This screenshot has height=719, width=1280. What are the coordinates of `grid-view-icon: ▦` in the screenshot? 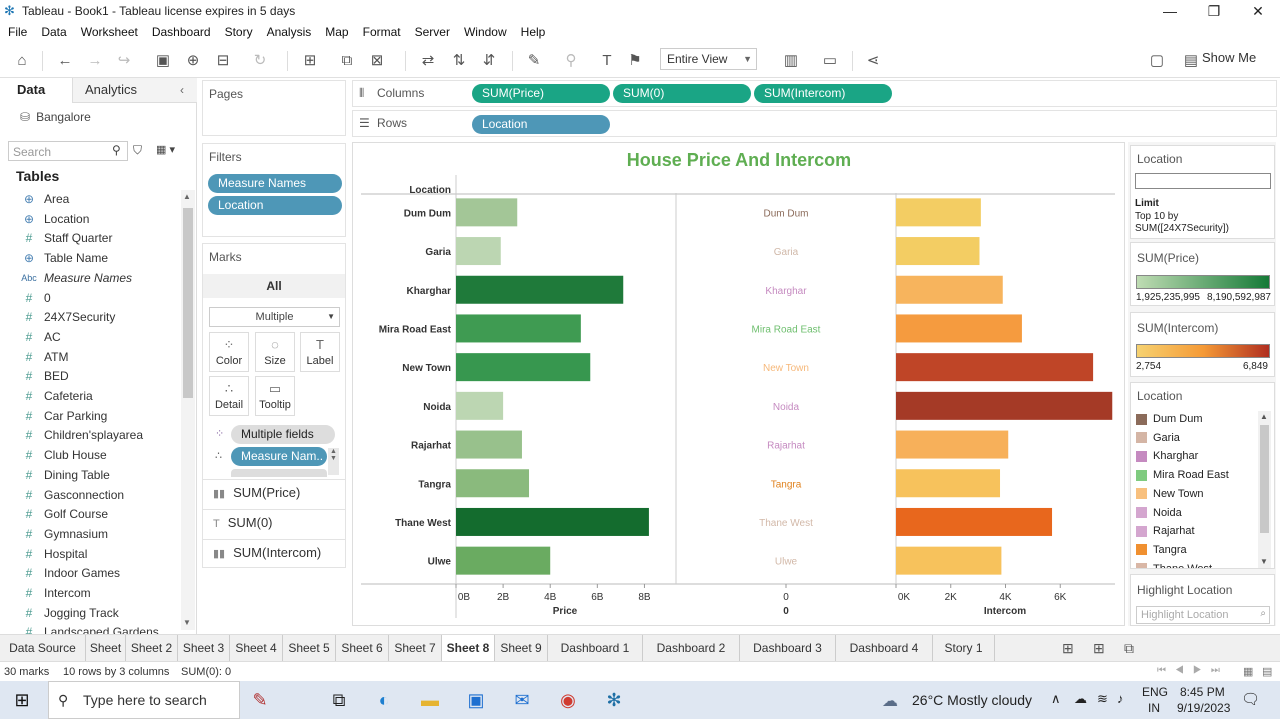 It's located at (1248, 671).